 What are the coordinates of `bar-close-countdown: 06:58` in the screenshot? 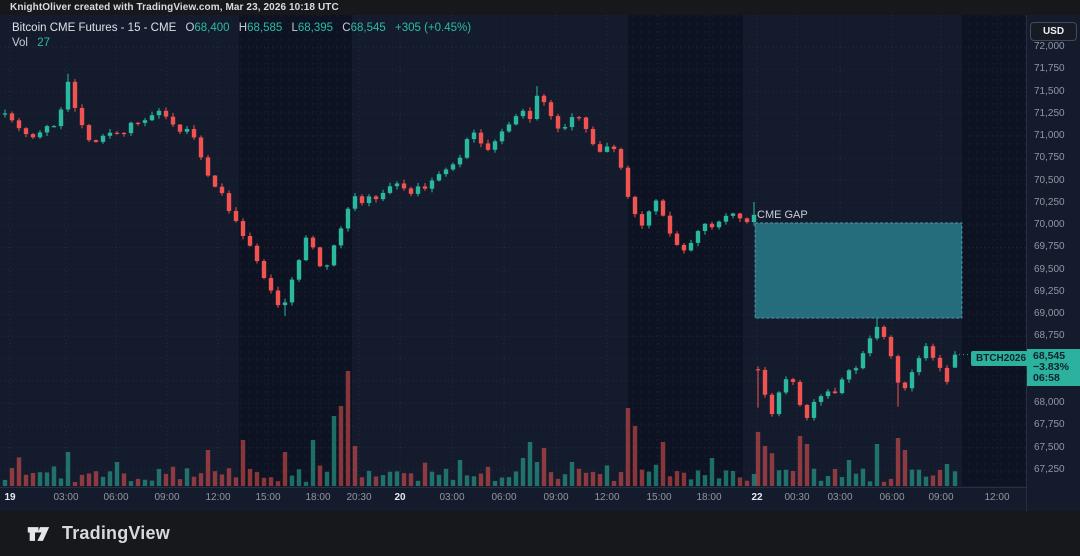 It's located at (1046, 378).